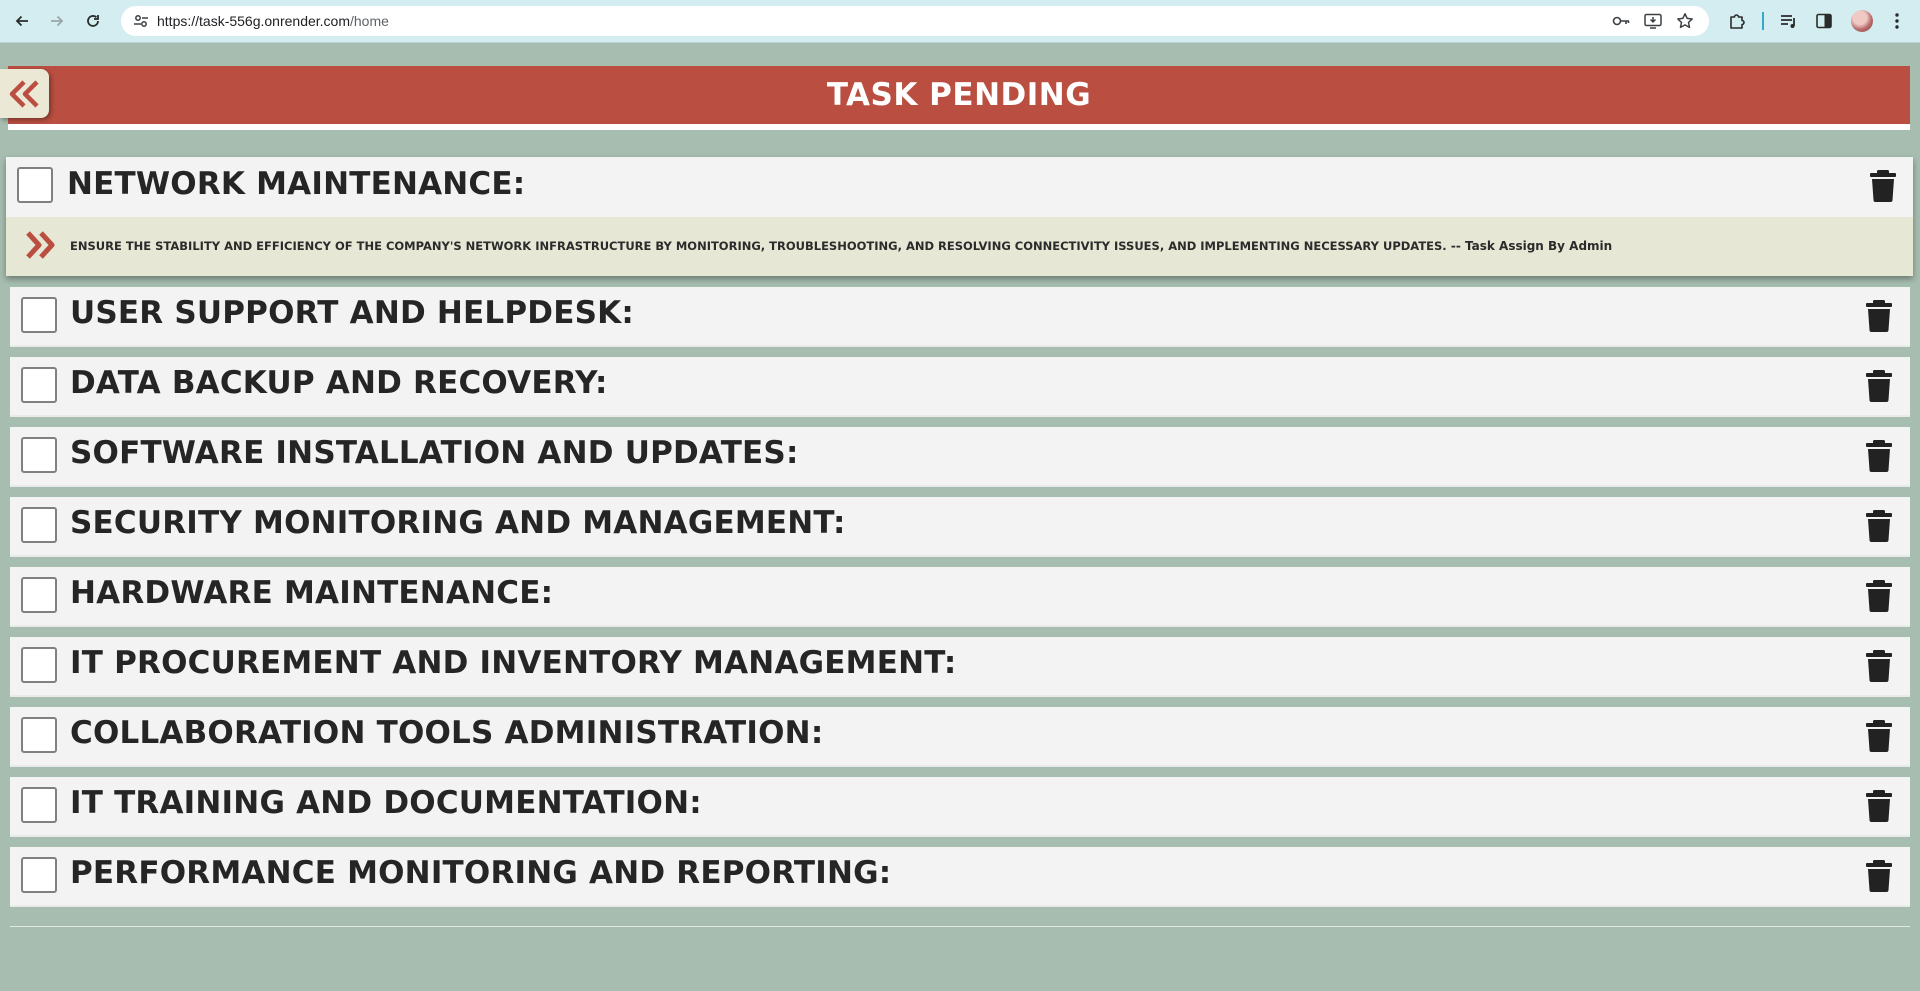 This screenshot has height=991, width=1920. Describe the element at coordinates (386, 803) in the screenshot. I see `task-title: IT TRAINING AND DOCUMENTATION:` at that location.